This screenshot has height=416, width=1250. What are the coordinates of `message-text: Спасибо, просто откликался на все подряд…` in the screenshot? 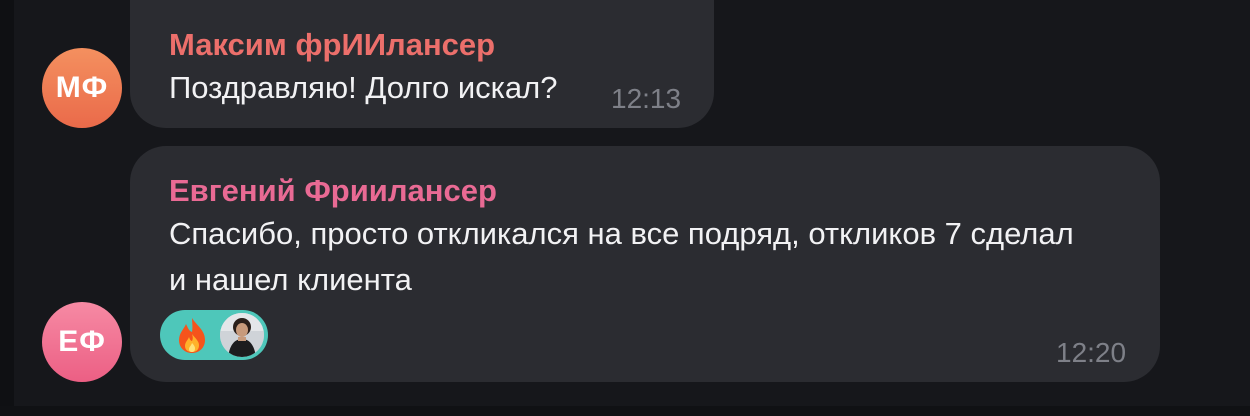 It's located at (621, 256).